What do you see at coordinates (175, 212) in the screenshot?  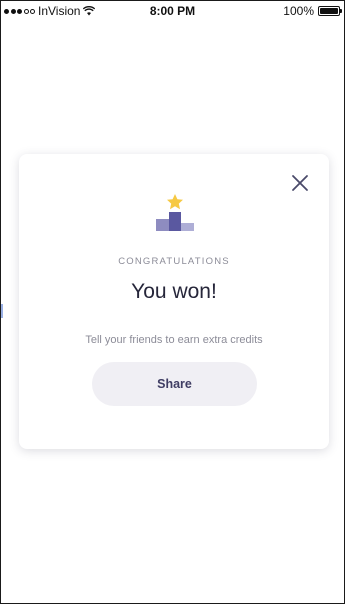 I see `podium-star-icon` at bounding box center [175, 212].